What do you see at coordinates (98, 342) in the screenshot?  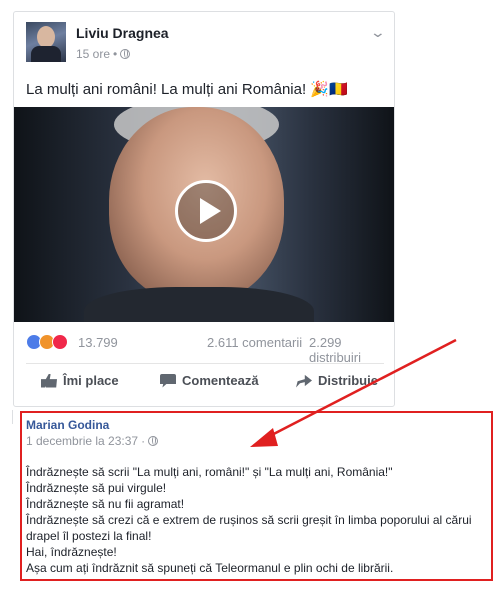 I see `reactions-count: 13.799` at bounding box center [98, 342].